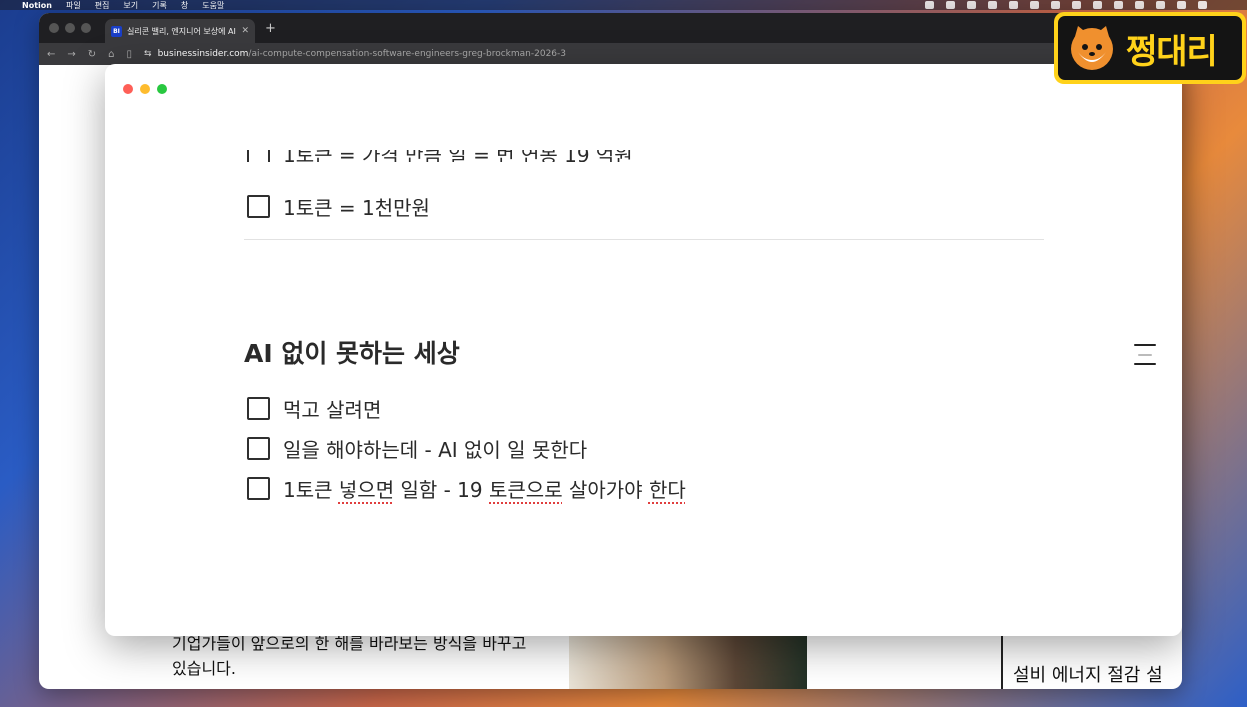  Describe the element at coordinates (1088, 674) in the screenshot. I see `article-sidebar-headline: 설비 에너지 절감 설` at that location.